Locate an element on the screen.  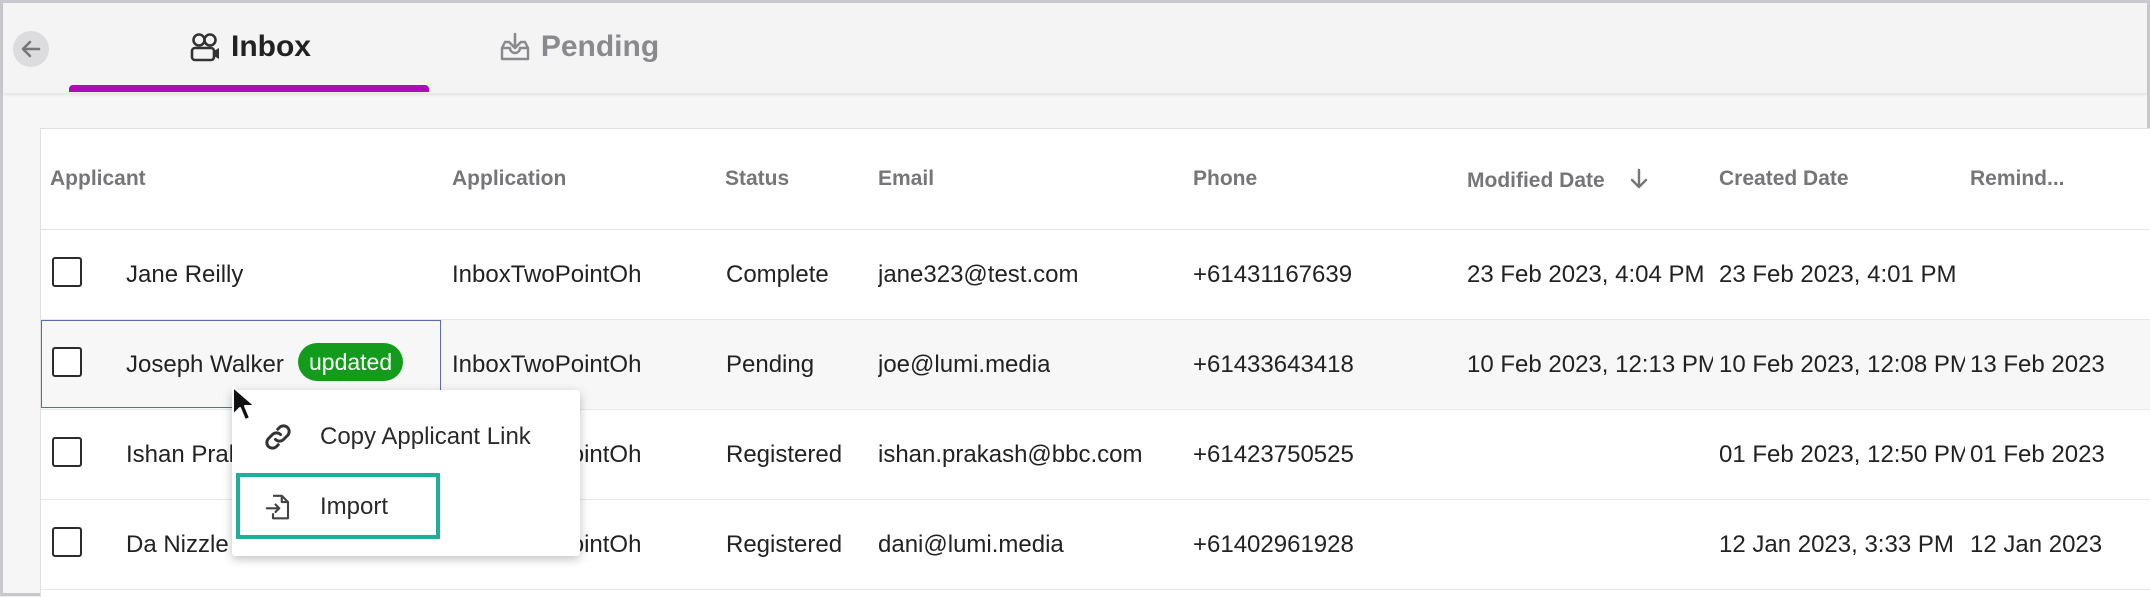
link-icon is located at coordinates (278, 437).